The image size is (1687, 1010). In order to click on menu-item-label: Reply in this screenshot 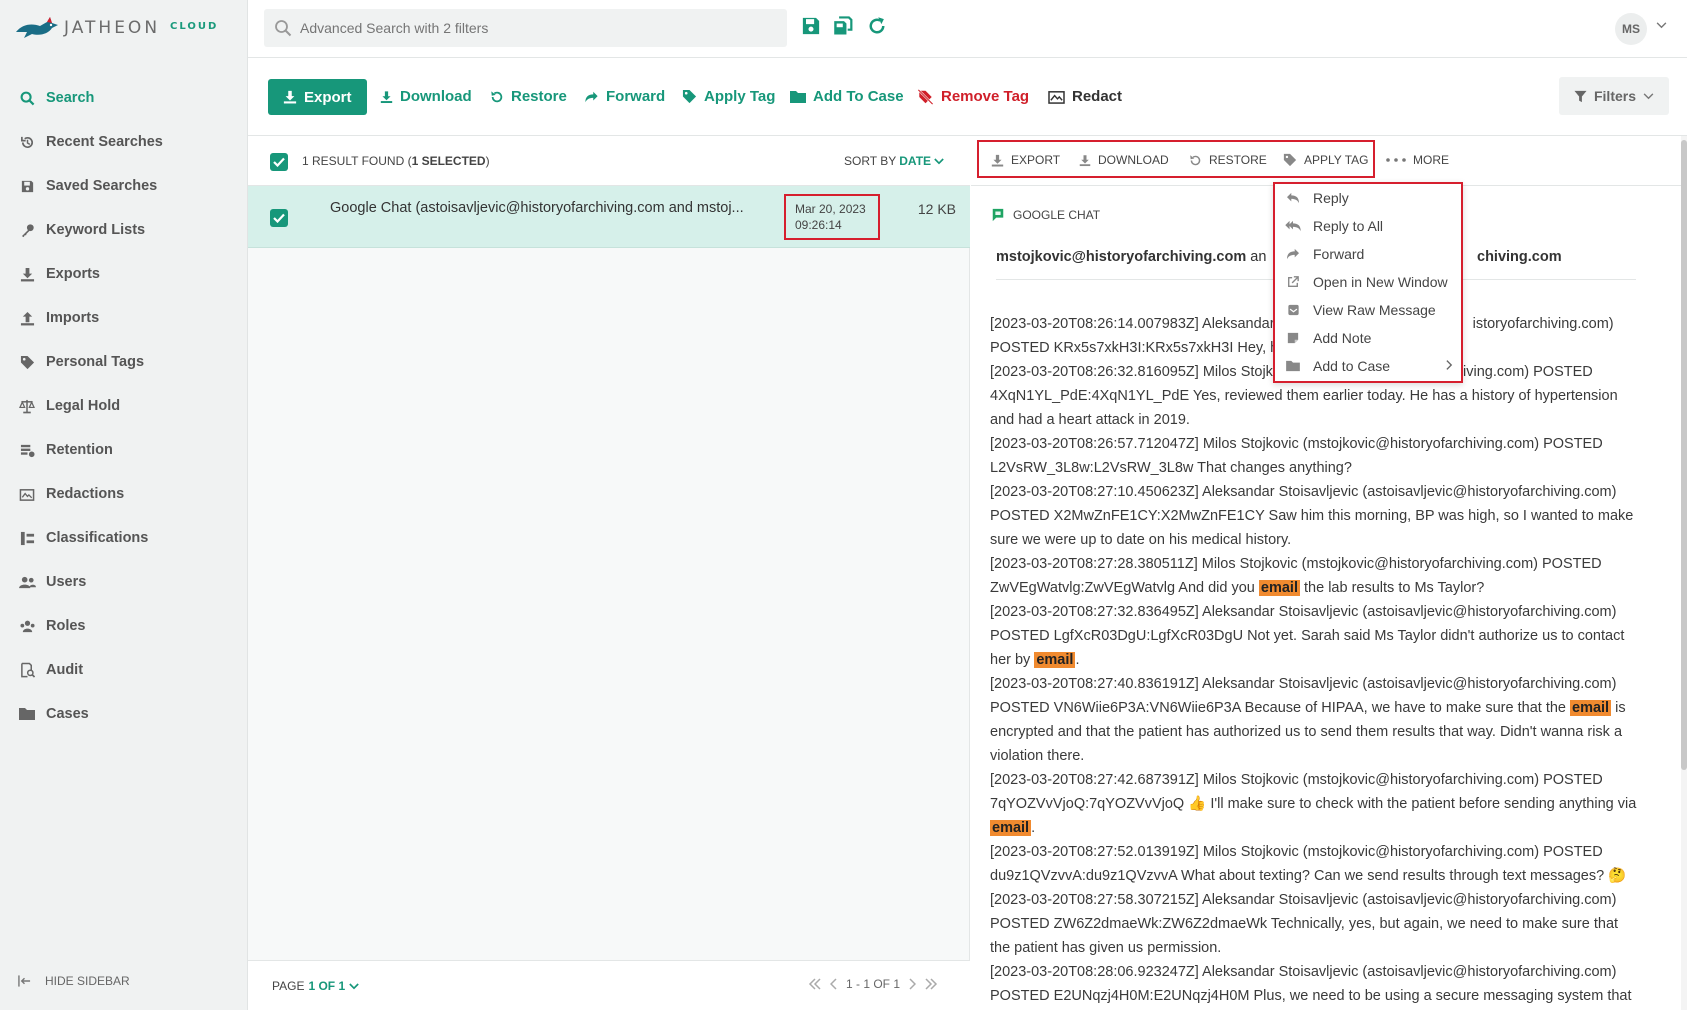, I will do `click(1331, 198)`.